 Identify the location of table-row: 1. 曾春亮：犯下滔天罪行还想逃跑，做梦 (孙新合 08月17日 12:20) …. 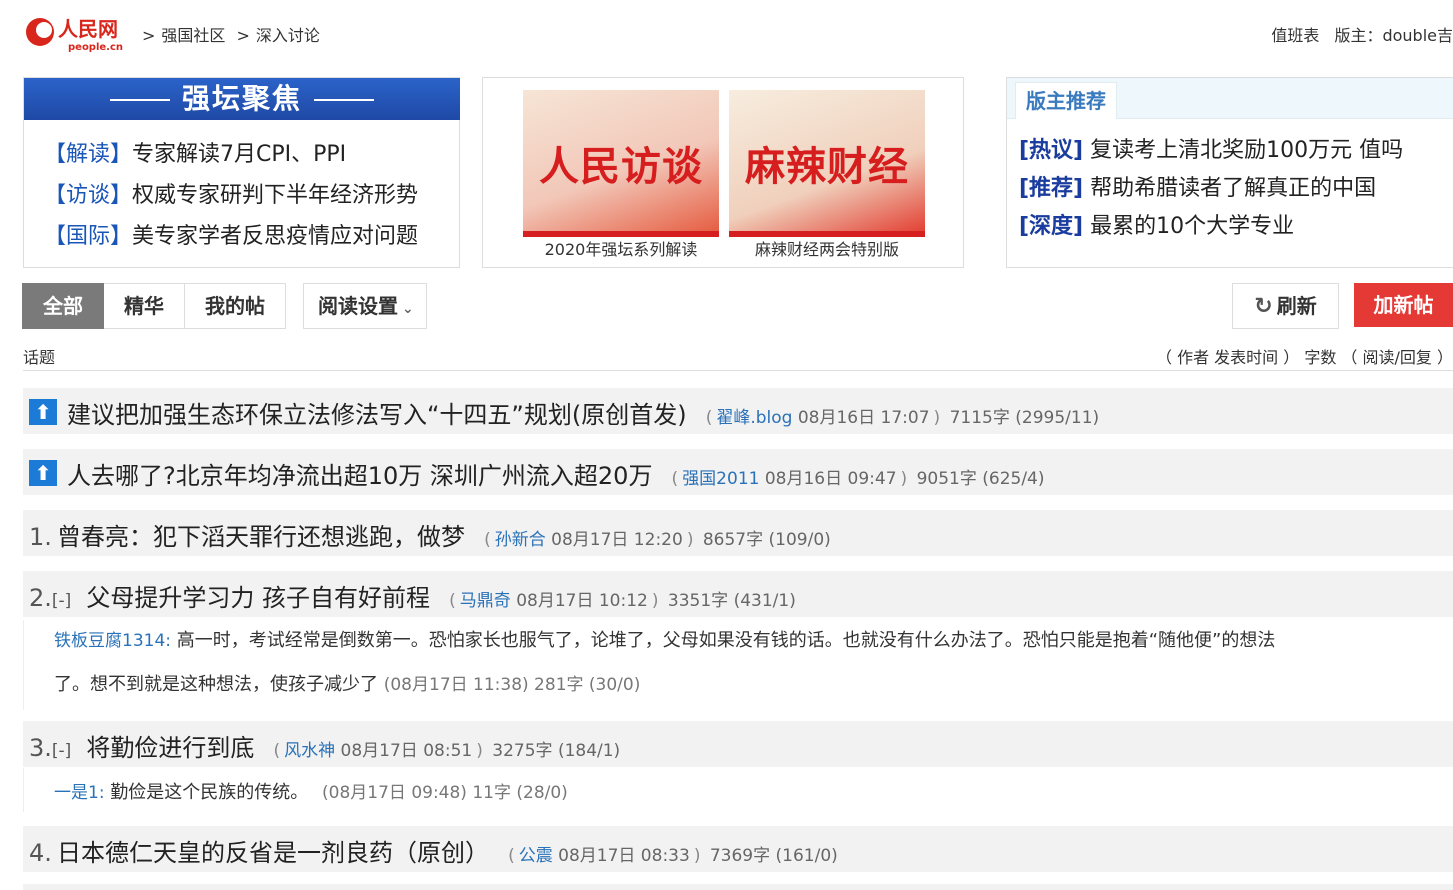
(738, 533).